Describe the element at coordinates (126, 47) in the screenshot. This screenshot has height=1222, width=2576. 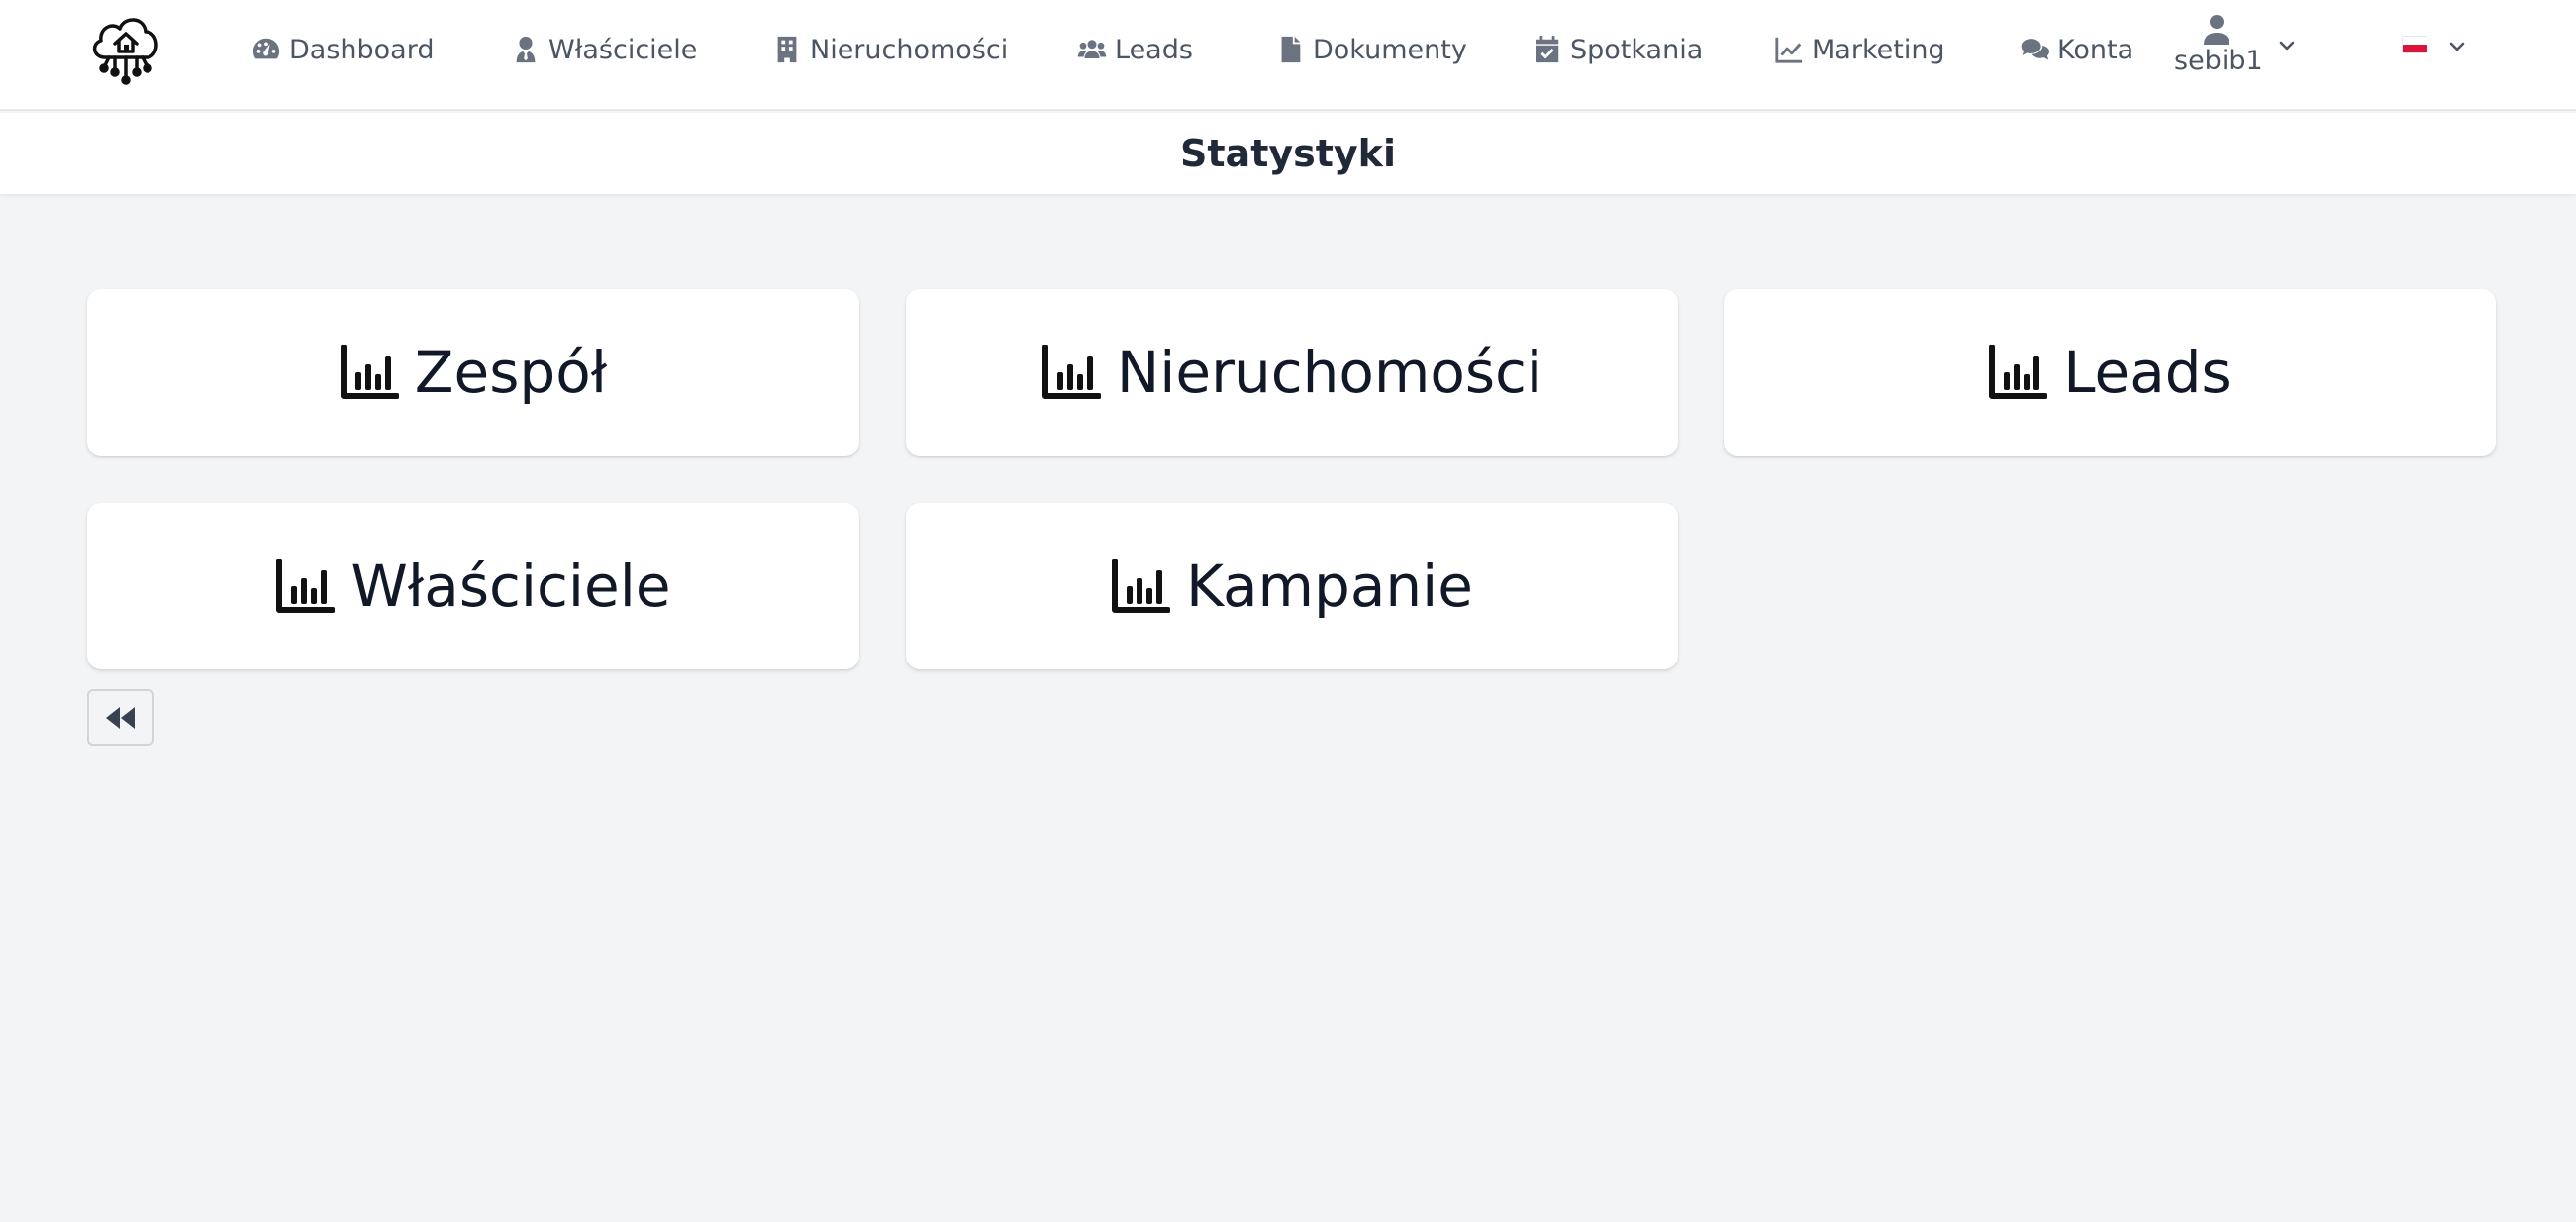
I see `cloud-house-logo-icon` at that location.